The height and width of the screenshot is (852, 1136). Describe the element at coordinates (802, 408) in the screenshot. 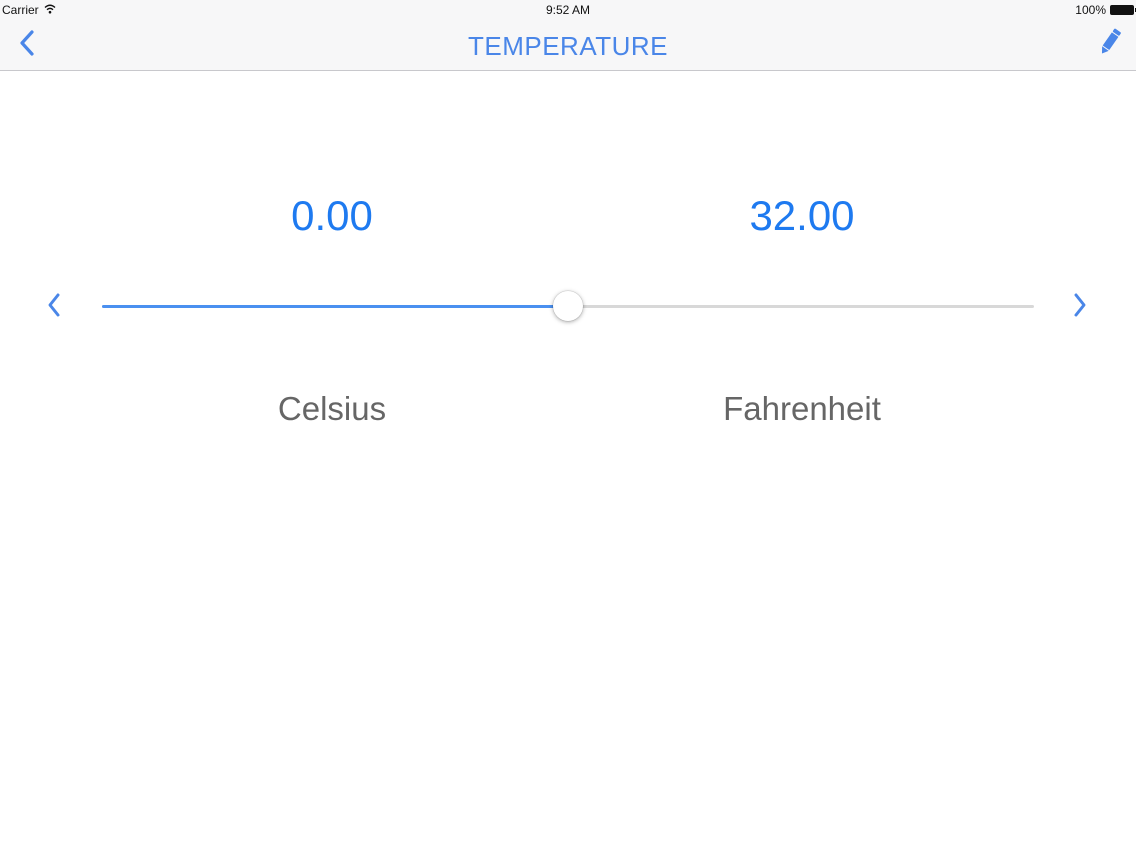

I see `fahrenheit-label: Fahrenheit` at that location.